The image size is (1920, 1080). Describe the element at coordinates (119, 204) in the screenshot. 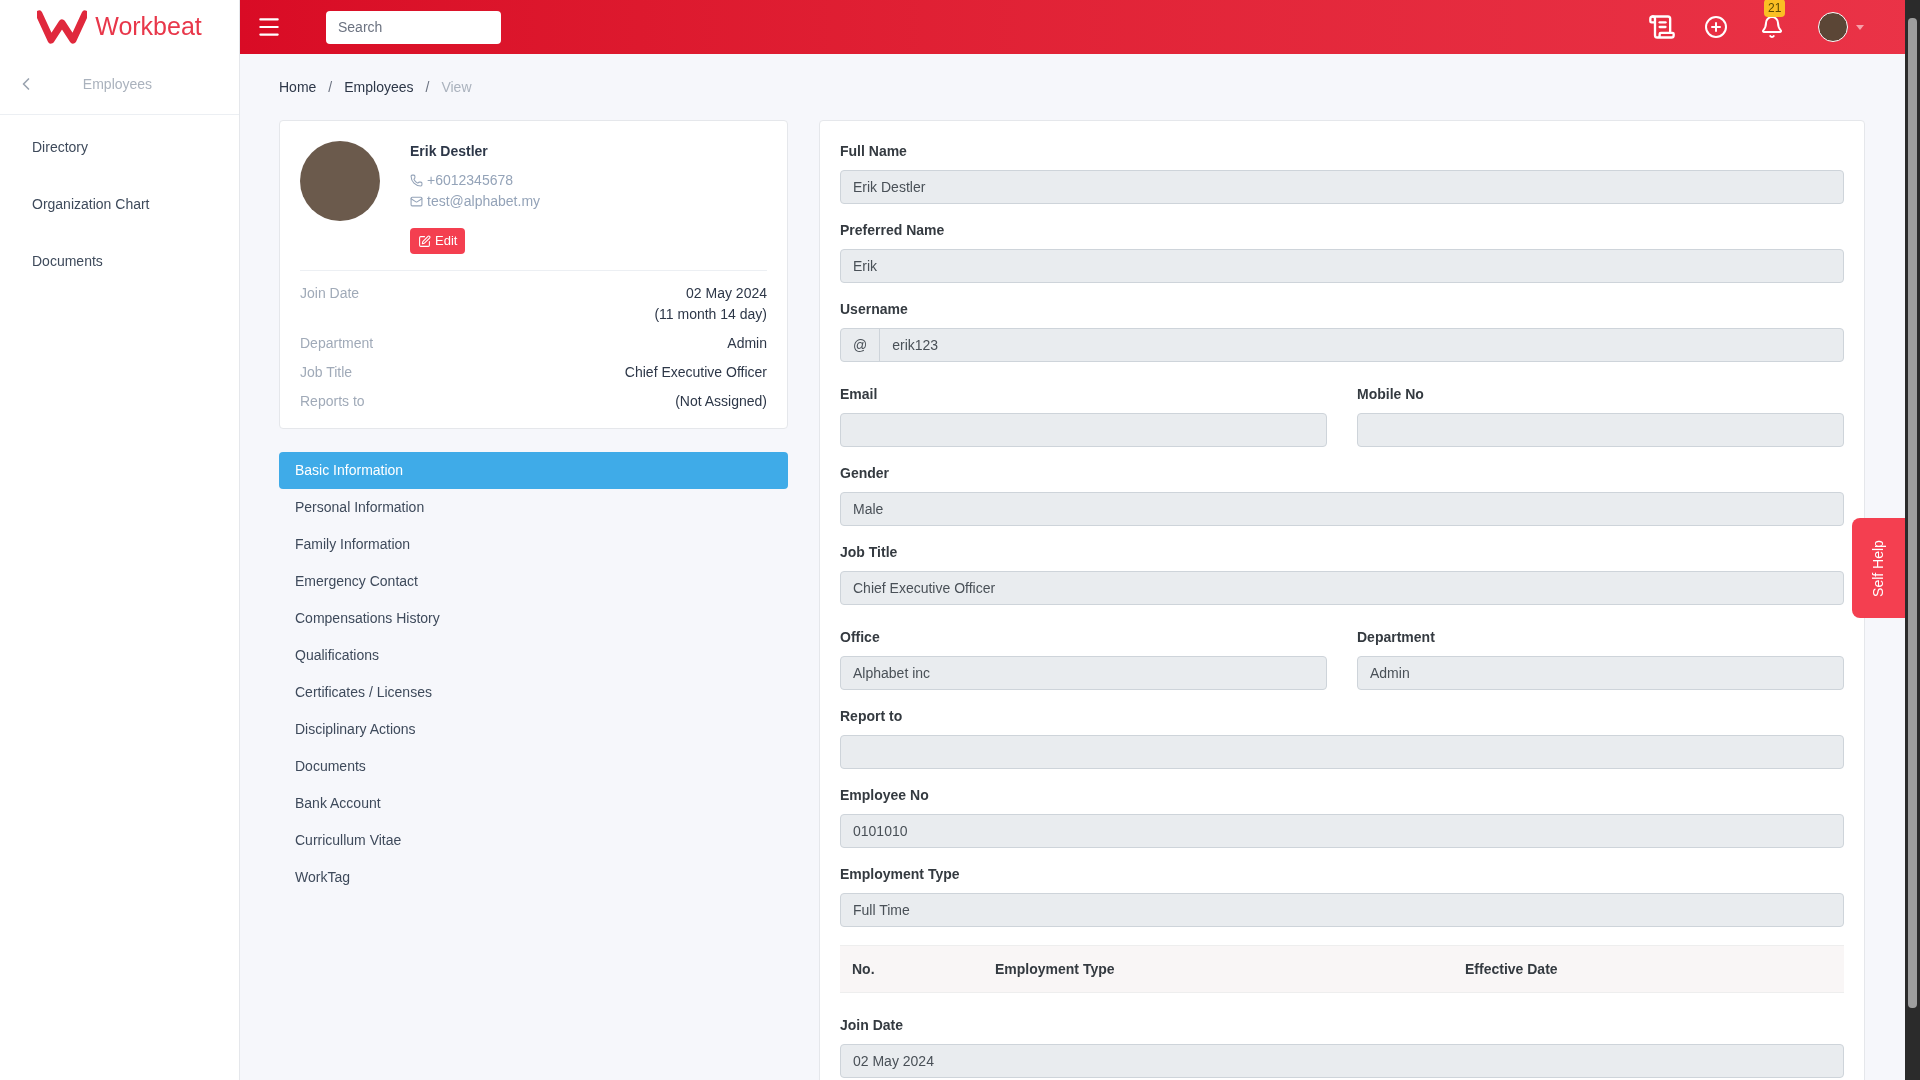

I see `sidebar-item: Organization Chart` at that location.